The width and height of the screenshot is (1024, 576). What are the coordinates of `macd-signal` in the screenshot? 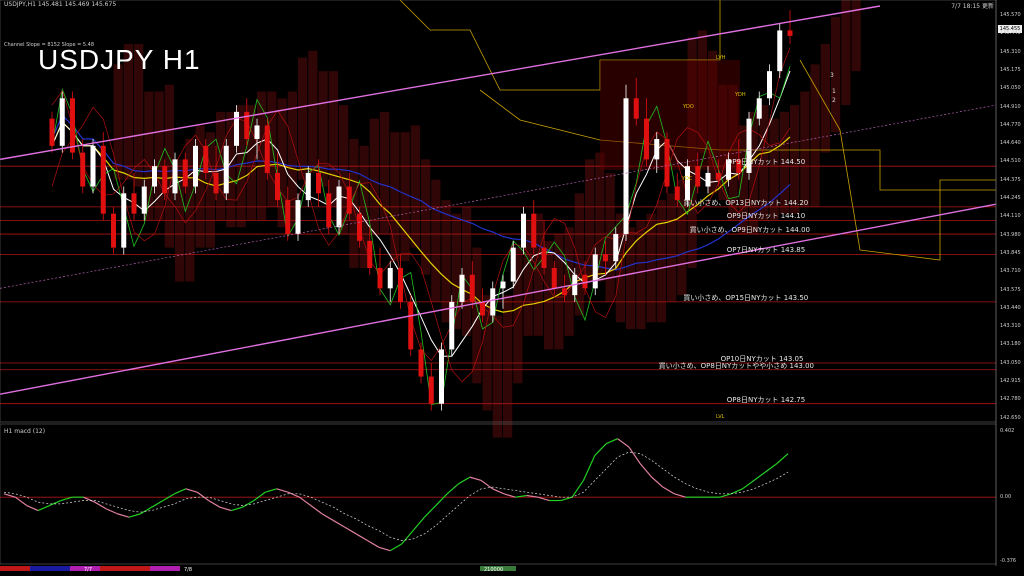 It's located at (396, 496).